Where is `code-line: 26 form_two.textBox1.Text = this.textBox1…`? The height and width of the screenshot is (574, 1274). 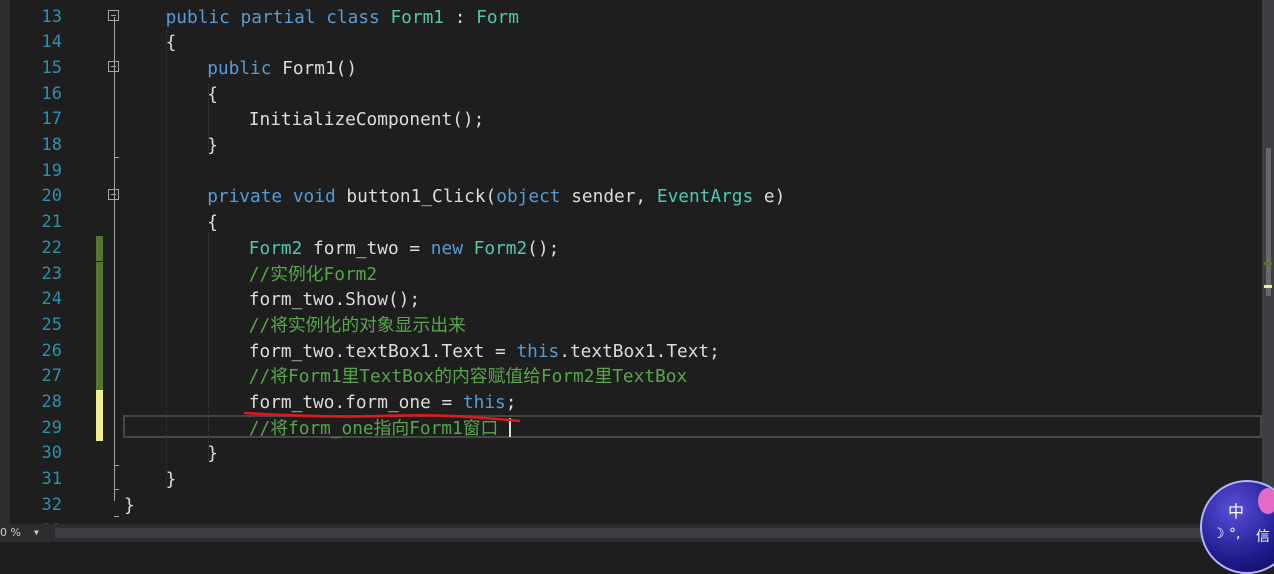 code-line: 26 form_two.textBox1.Text = this.textBox1… is located at coordinates (636, 351).